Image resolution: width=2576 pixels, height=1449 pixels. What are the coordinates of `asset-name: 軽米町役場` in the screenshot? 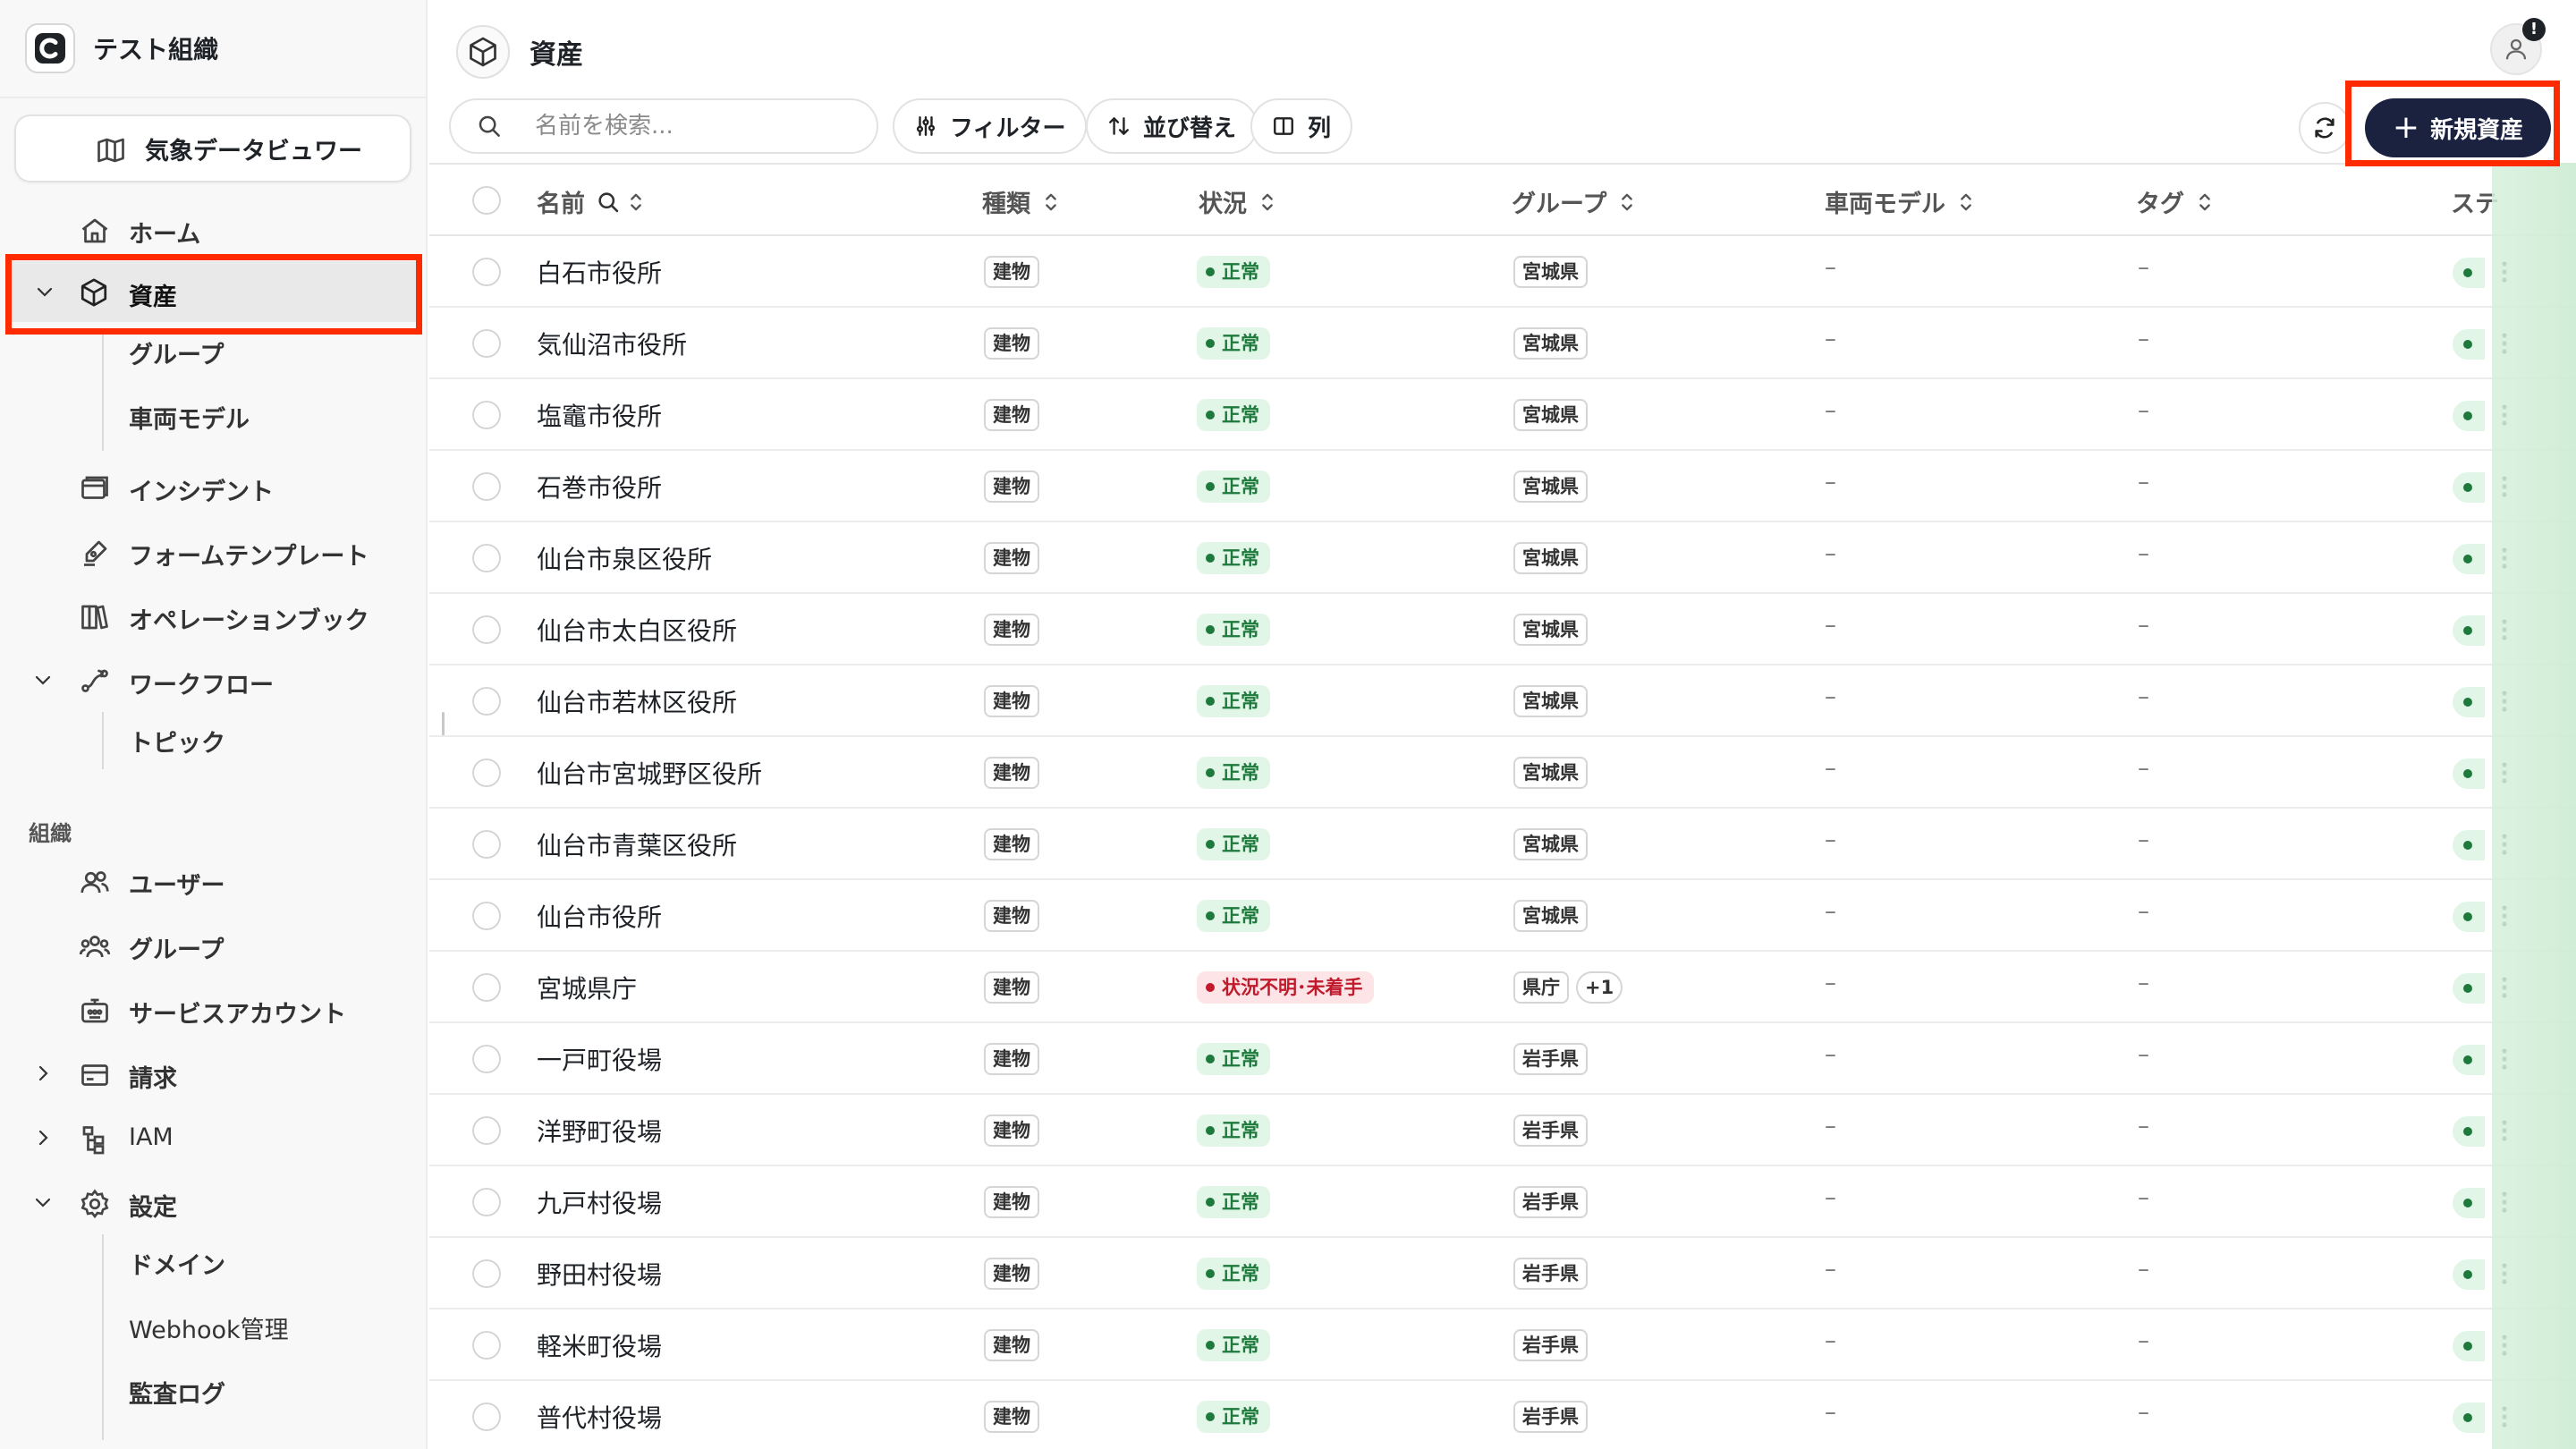 It's located at (599, 1345).